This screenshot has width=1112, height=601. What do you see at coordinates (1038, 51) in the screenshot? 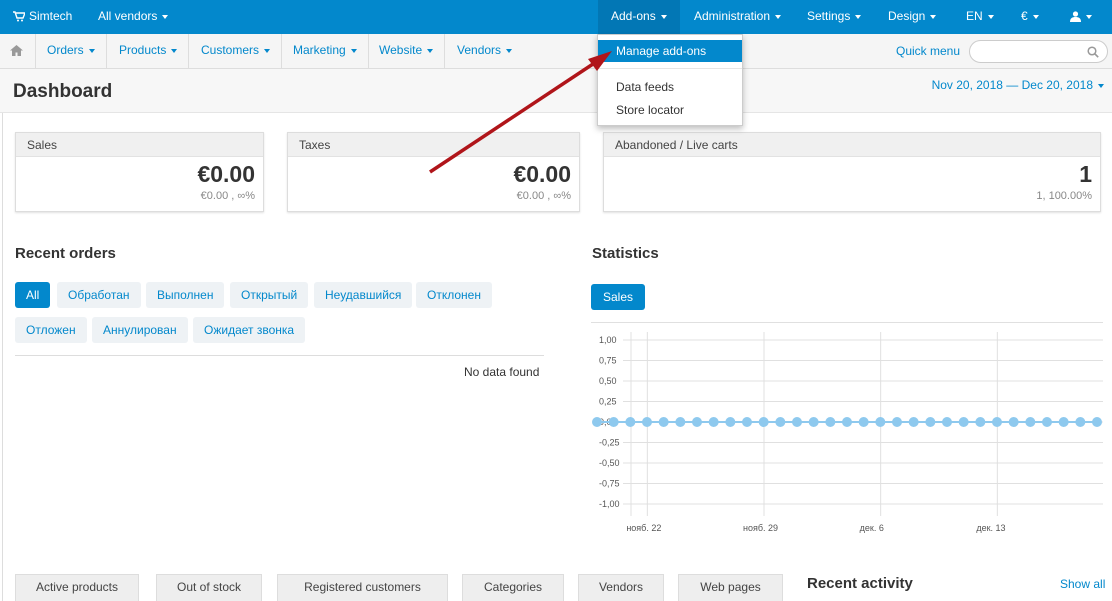
I see `search-input` at bounding box center [1038, 51].